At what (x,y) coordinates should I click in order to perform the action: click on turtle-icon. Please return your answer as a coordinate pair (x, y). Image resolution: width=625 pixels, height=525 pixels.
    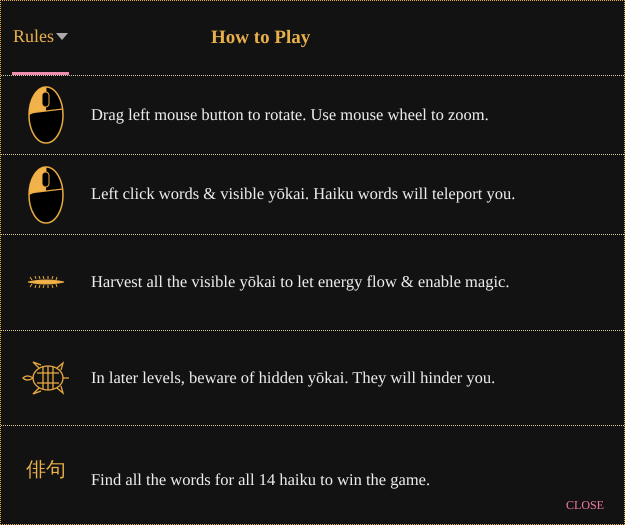
    Looking at the image, I should click on (46, 378).